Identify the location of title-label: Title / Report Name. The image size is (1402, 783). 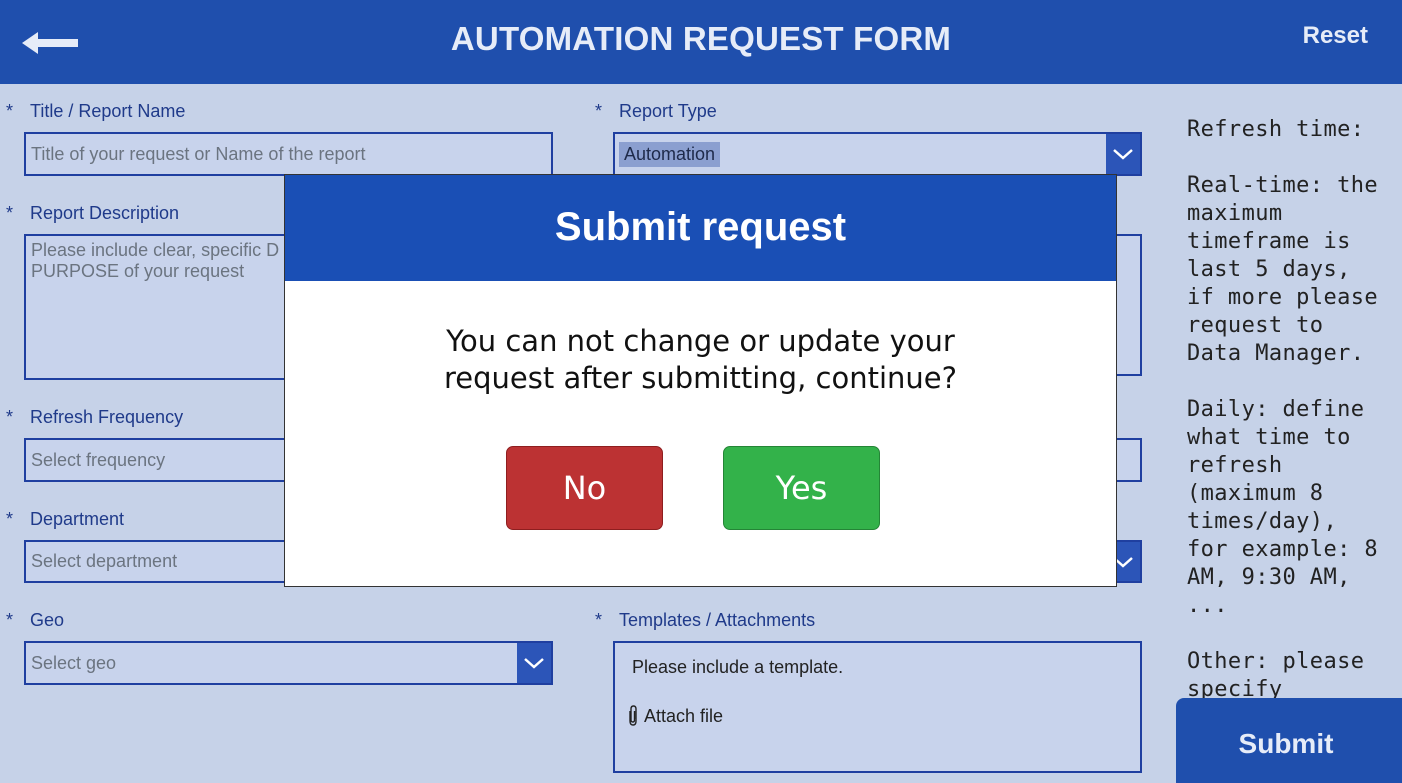
(108, 111).